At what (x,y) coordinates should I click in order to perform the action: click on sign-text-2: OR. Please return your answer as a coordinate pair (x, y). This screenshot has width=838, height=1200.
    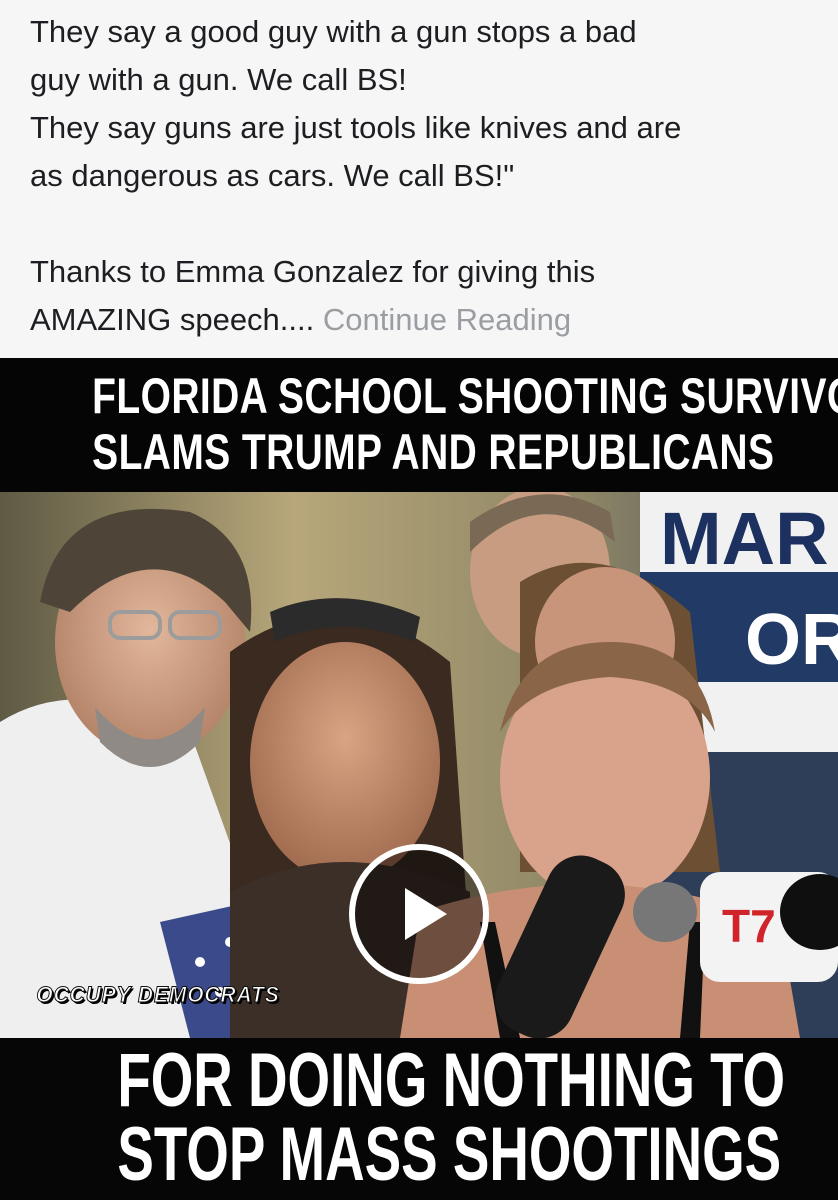
    Looking at the image, I should click on (791, 640).